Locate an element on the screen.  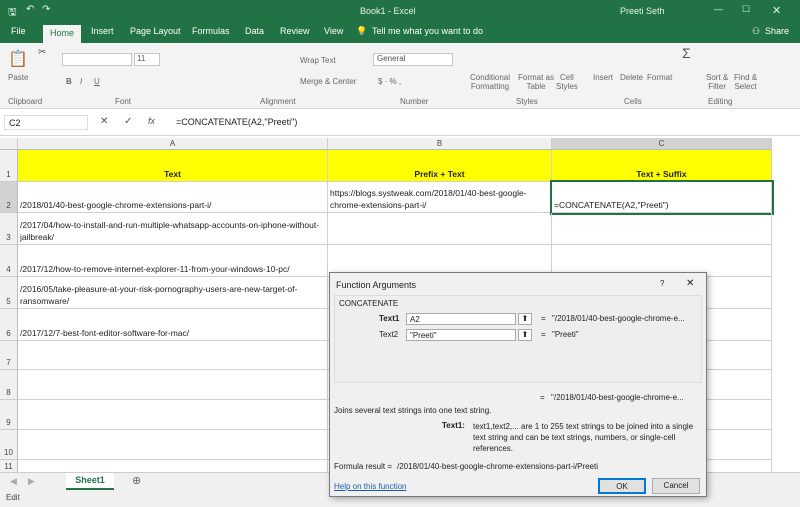
cell-a1: Text is located at coordinates (173, 166).